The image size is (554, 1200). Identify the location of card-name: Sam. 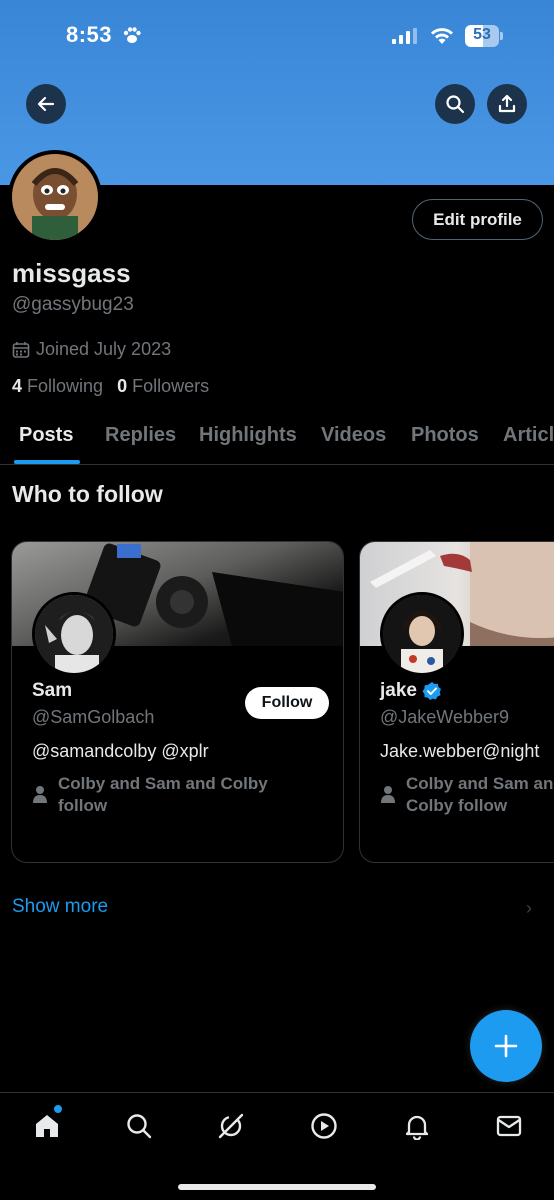
(52, 691).